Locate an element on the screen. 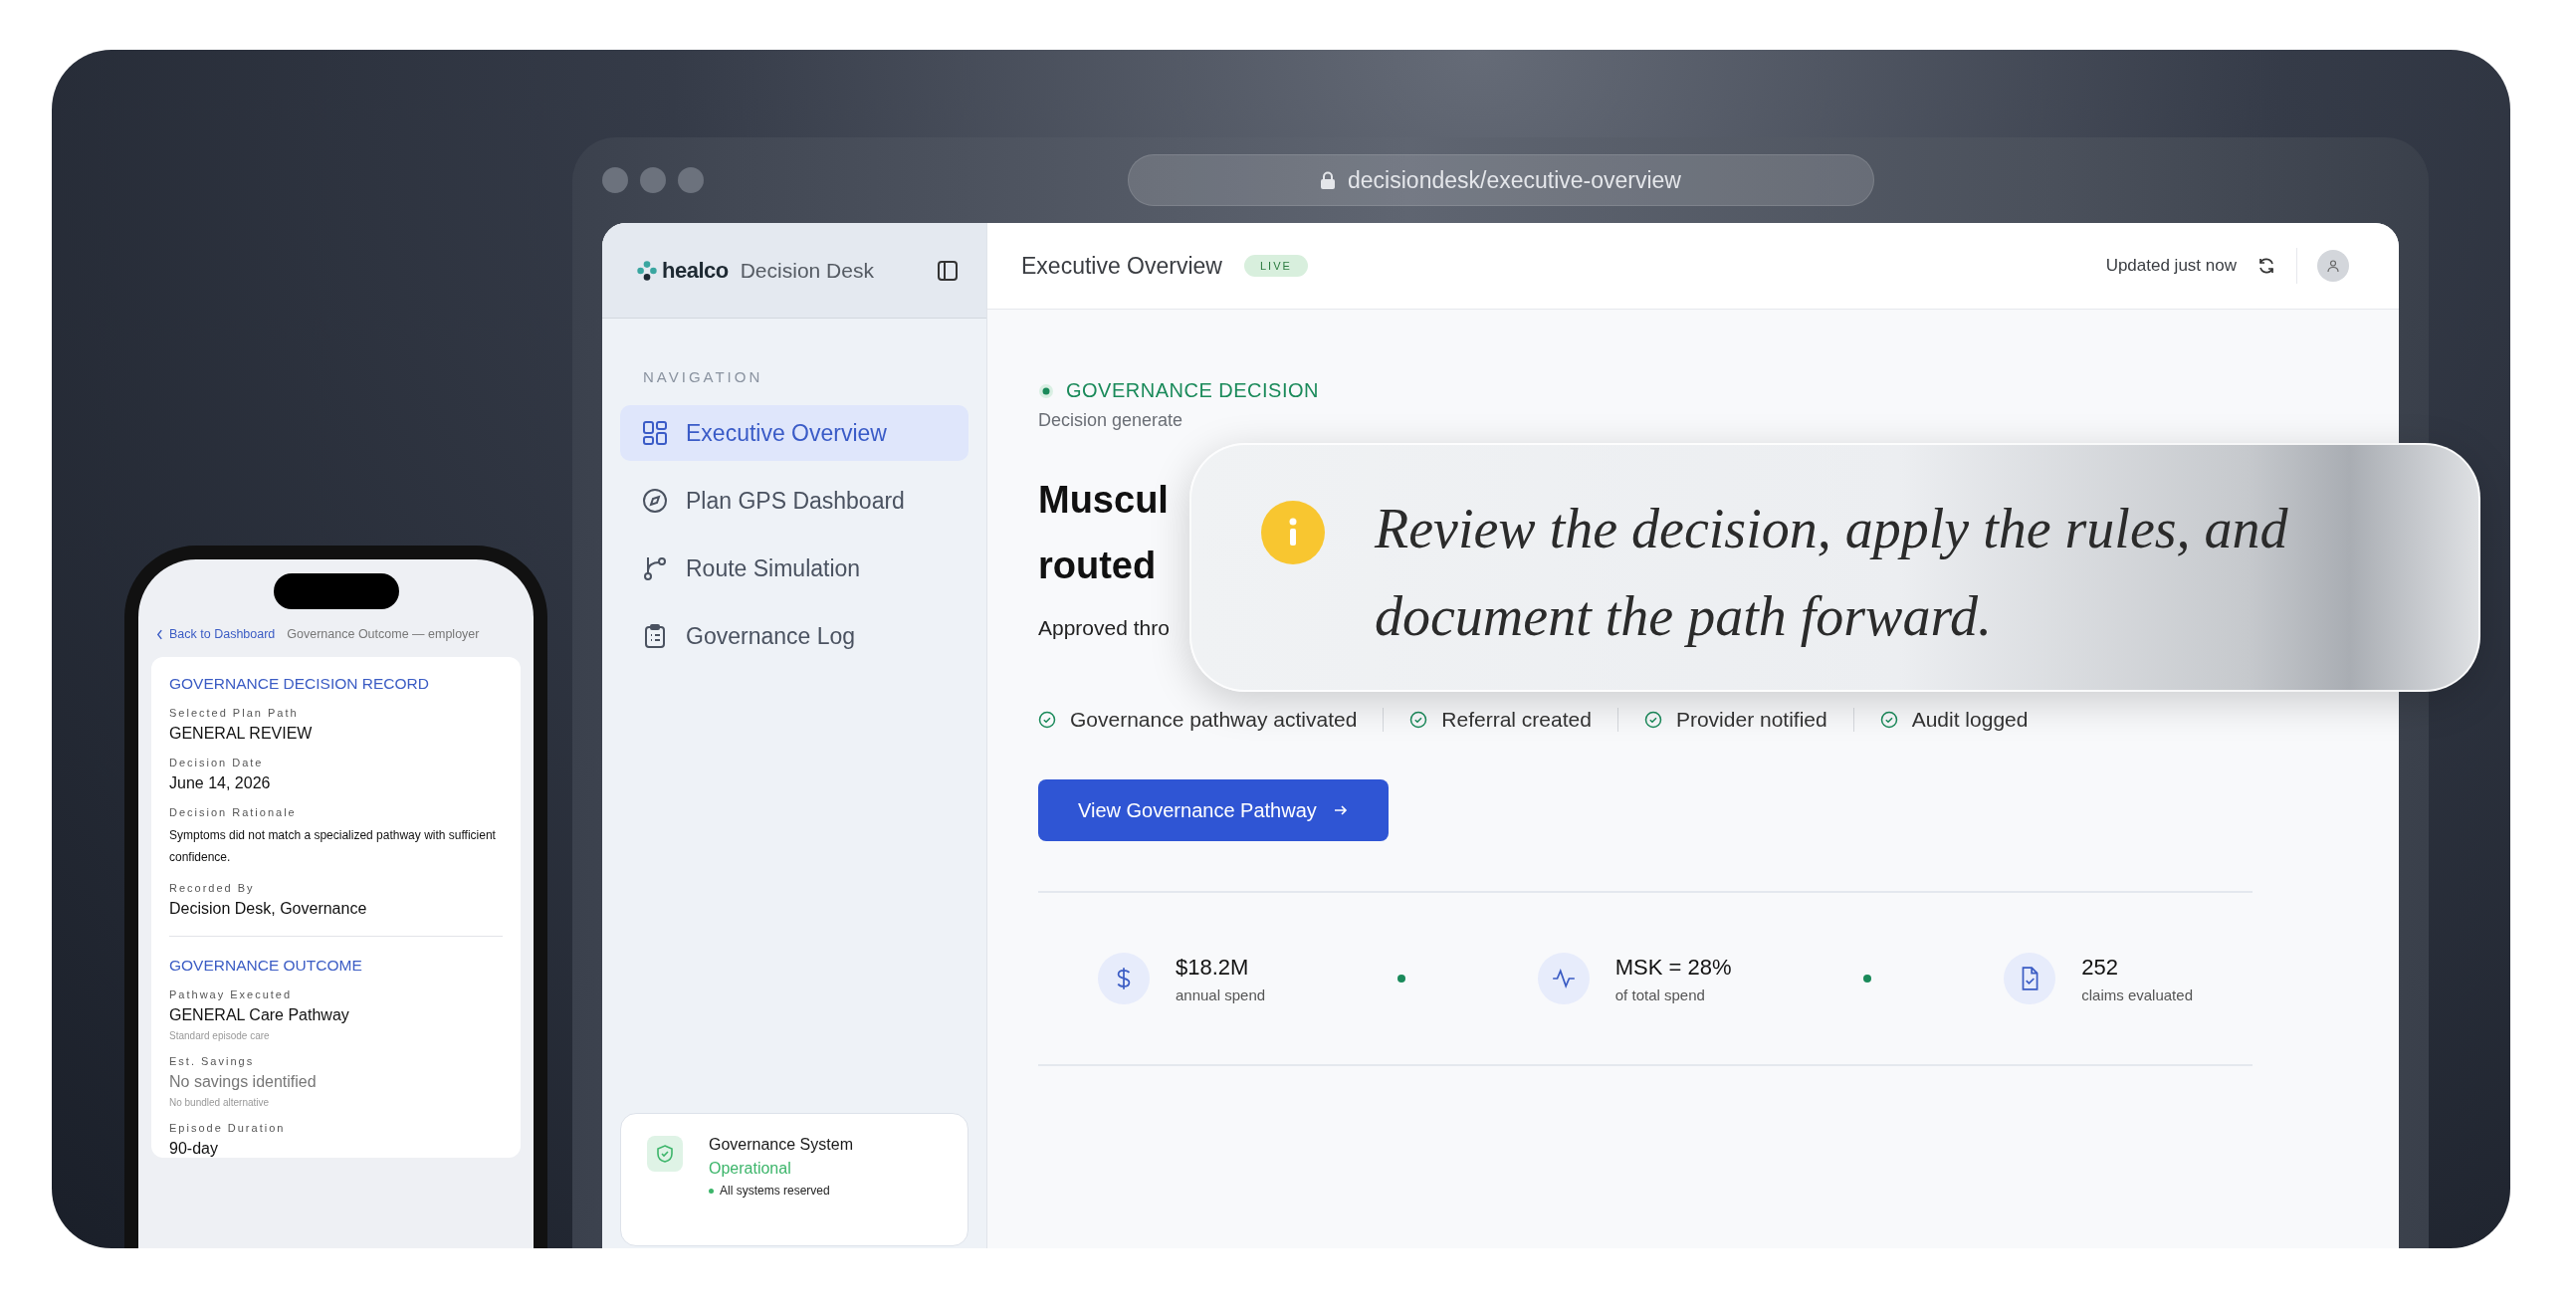  check-label: Referral created is located at coordinates (1516, 720).